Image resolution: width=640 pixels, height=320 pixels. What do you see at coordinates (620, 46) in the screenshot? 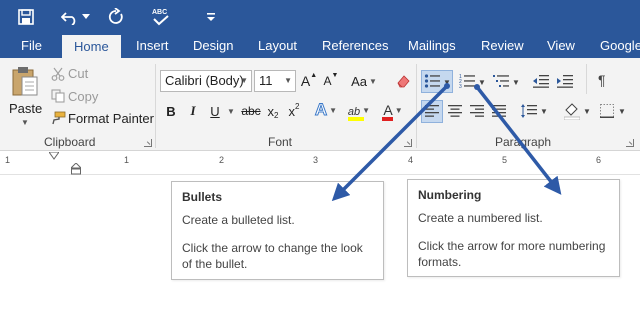
I see `tab-google: Google` at bounding box center [620, 46].